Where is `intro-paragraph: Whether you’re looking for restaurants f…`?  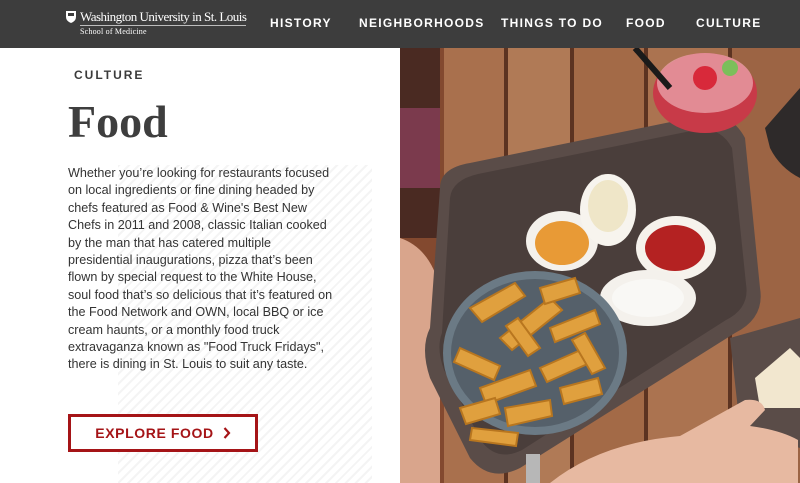 intro-paragraph: Whether you’re looking for restaurants f… is located at coordinates (200, 269).